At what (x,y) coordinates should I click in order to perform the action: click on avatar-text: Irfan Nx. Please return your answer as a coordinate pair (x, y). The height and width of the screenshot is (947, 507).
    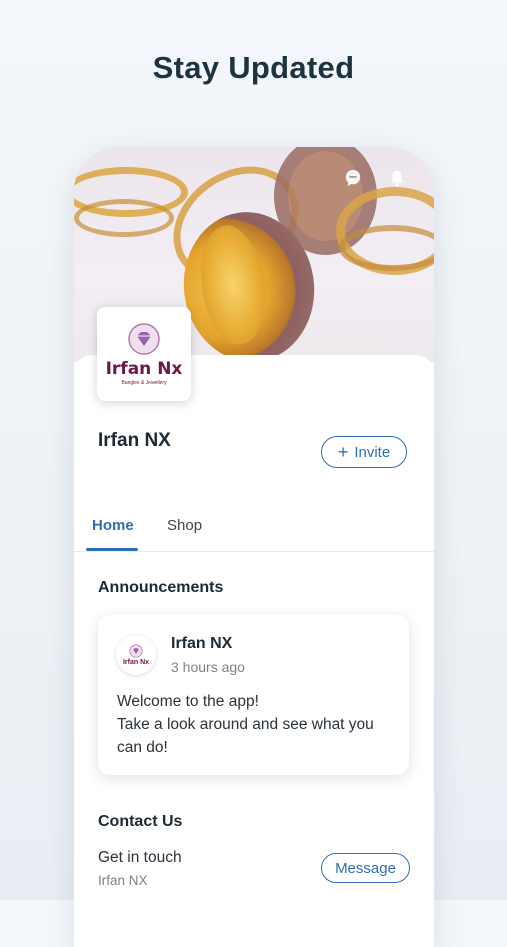
    Looking at the image, I should click on (136, 662).